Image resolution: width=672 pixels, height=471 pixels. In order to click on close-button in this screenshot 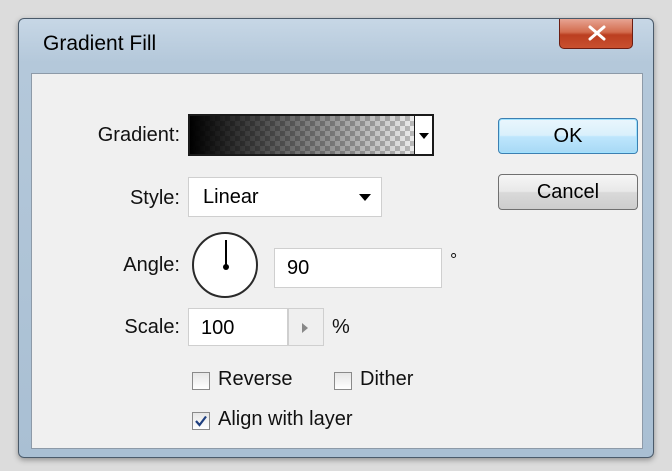, I will do `click(596, 34)`.